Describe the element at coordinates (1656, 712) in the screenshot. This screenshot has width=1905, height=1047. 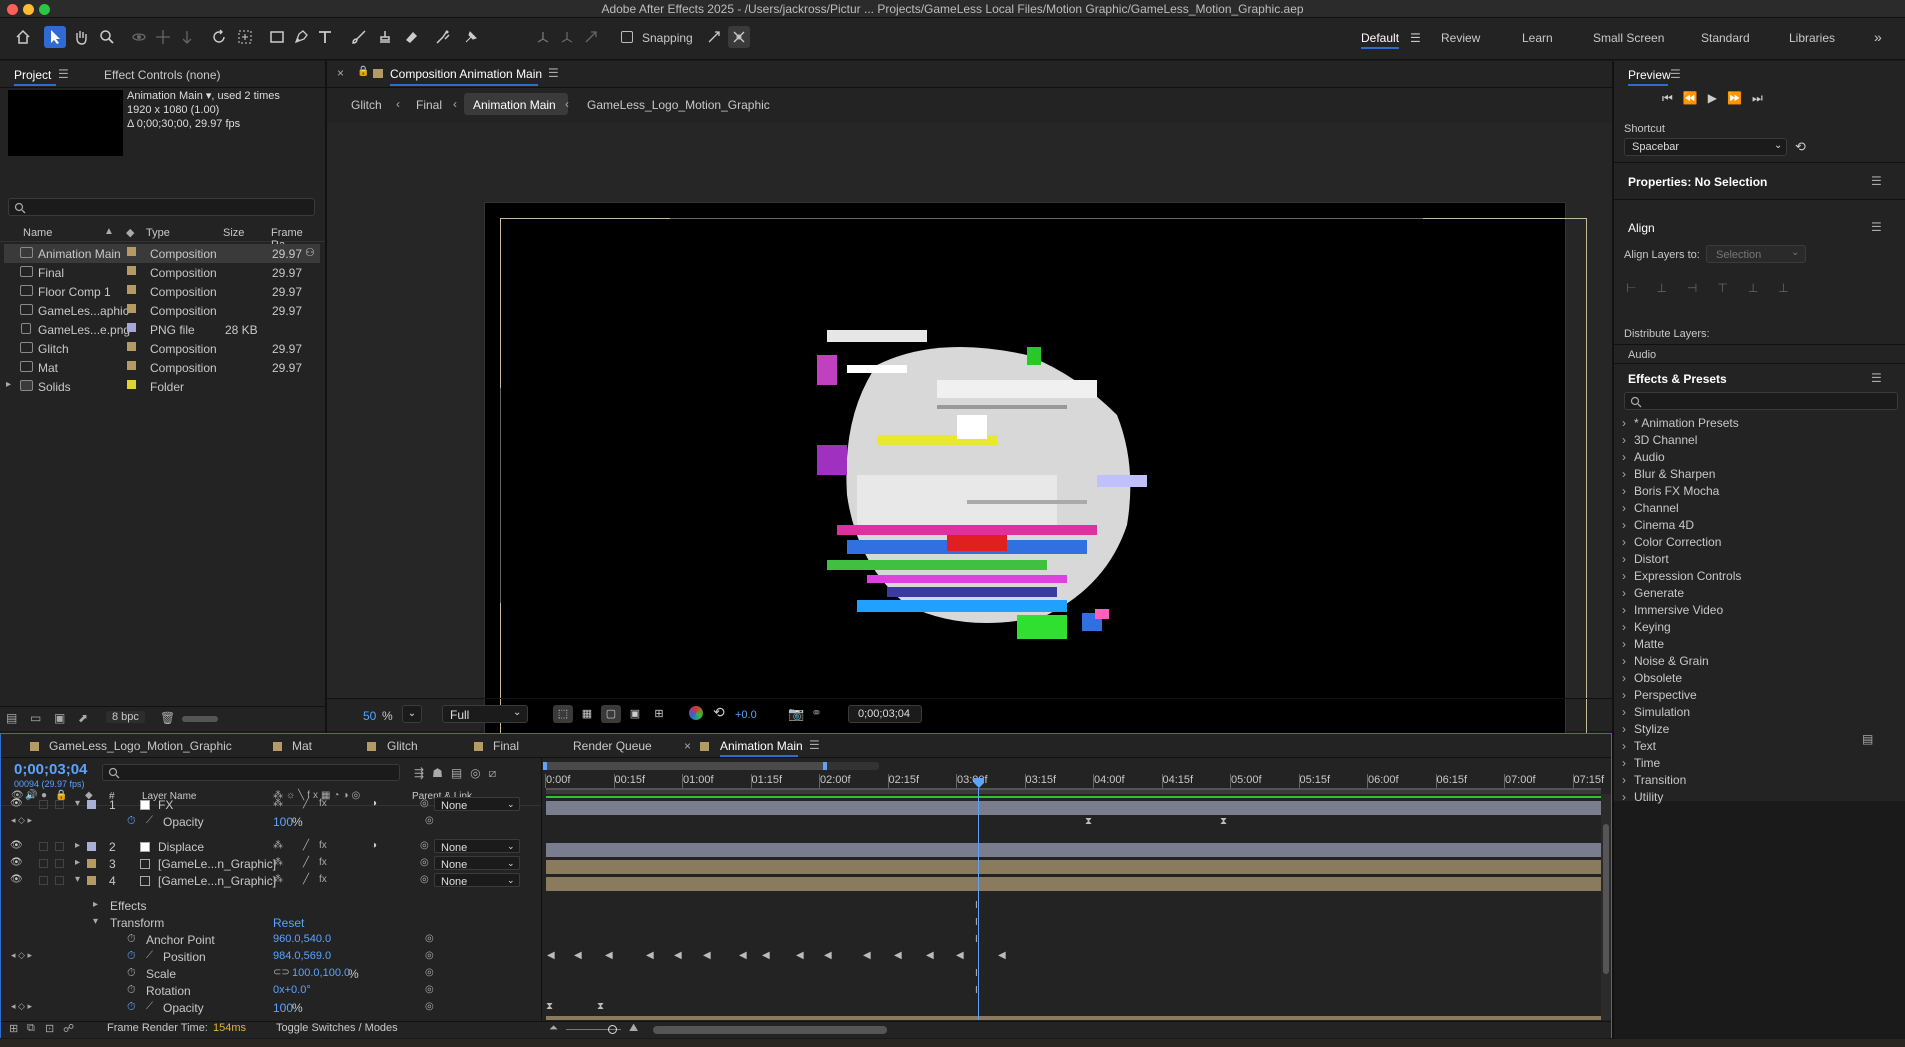
I see `effect-category: › Simulation` at that location.